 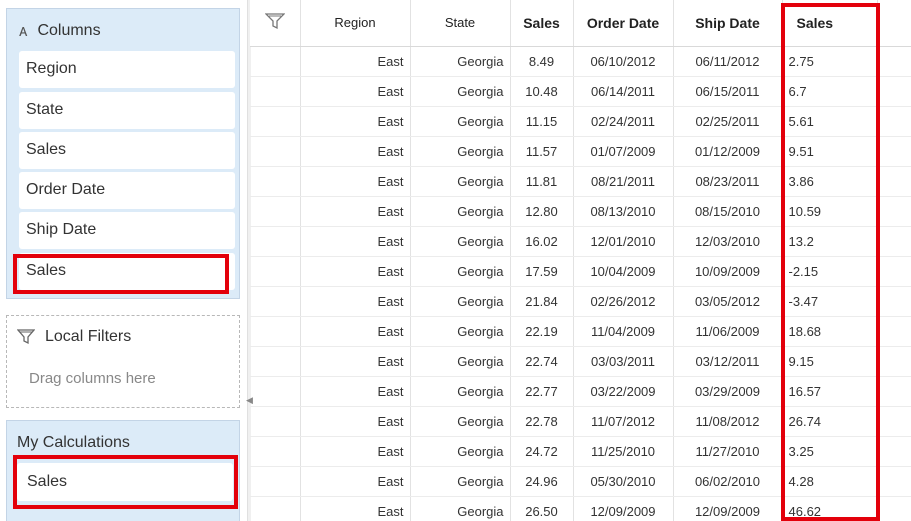 I want to click on cell-ship-date: 06/02/2010, so click(x=728, y=481).